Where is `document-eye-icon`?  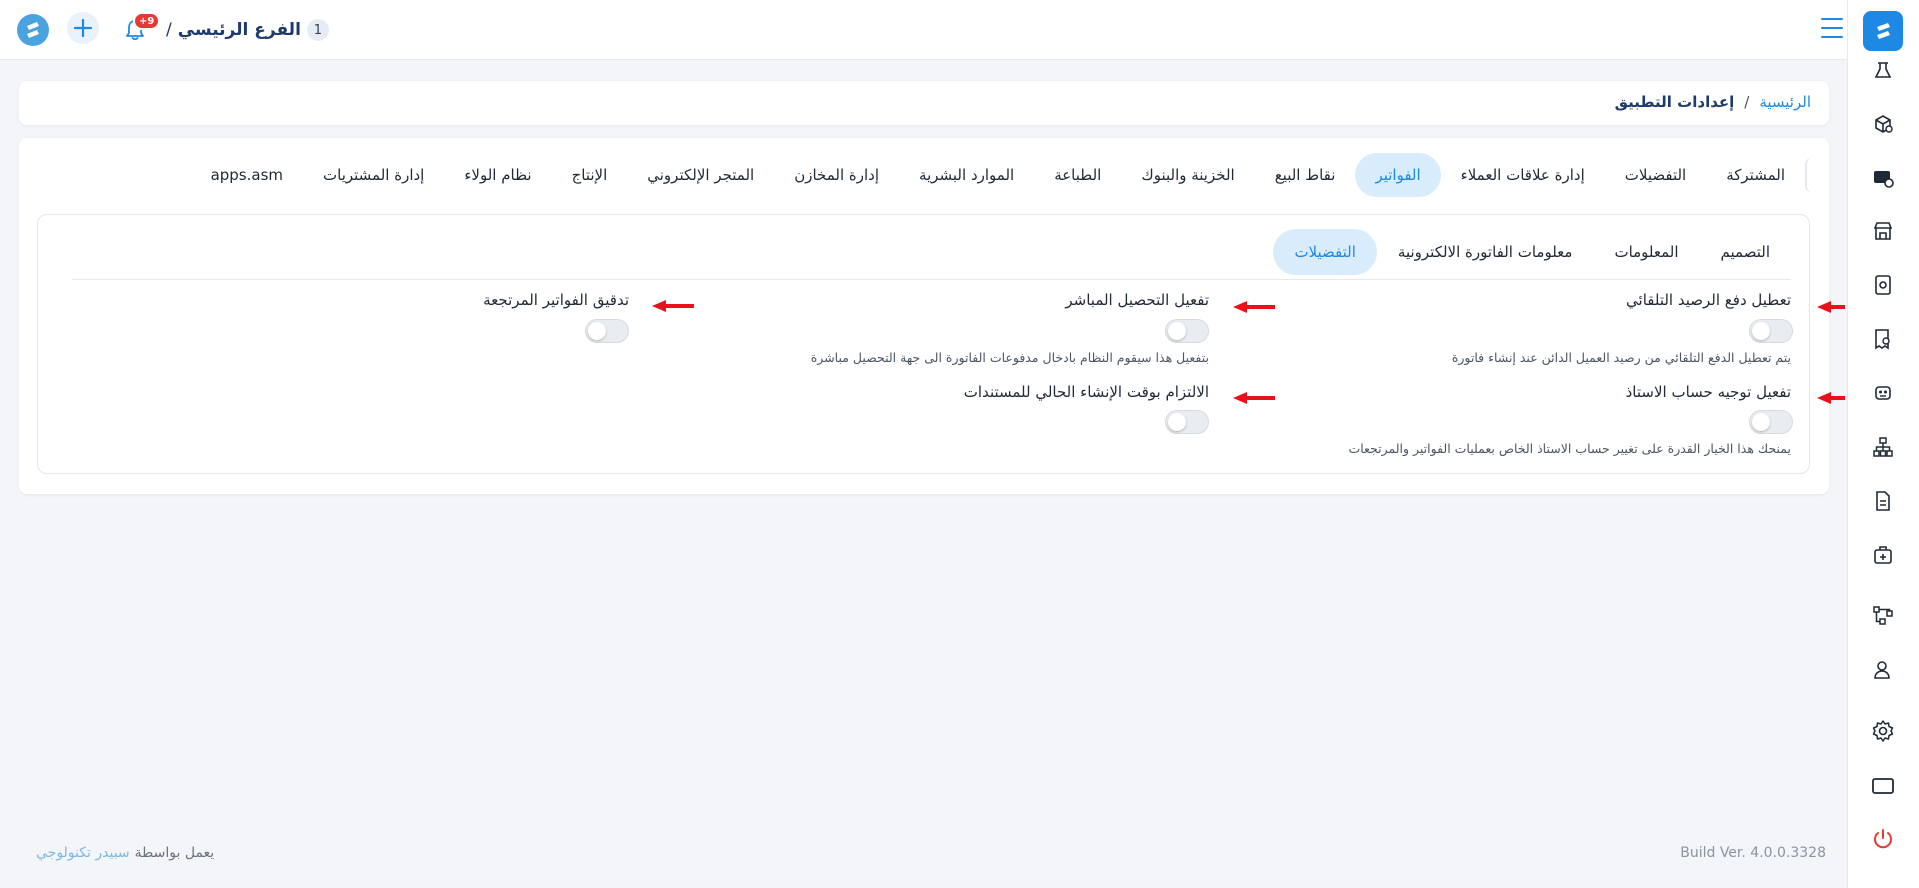
document-eye-icon is located at coordinates (1883, 285).